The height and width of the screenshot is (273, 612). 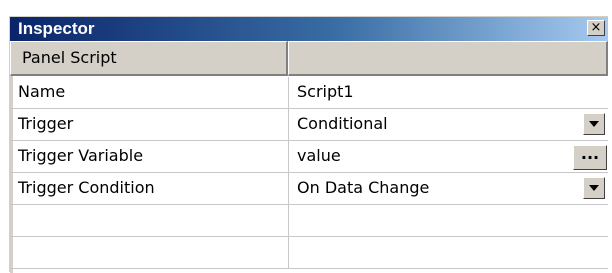 I want to click on property-row-trigger: Trigger Conditional, so click(x=309, y=125).